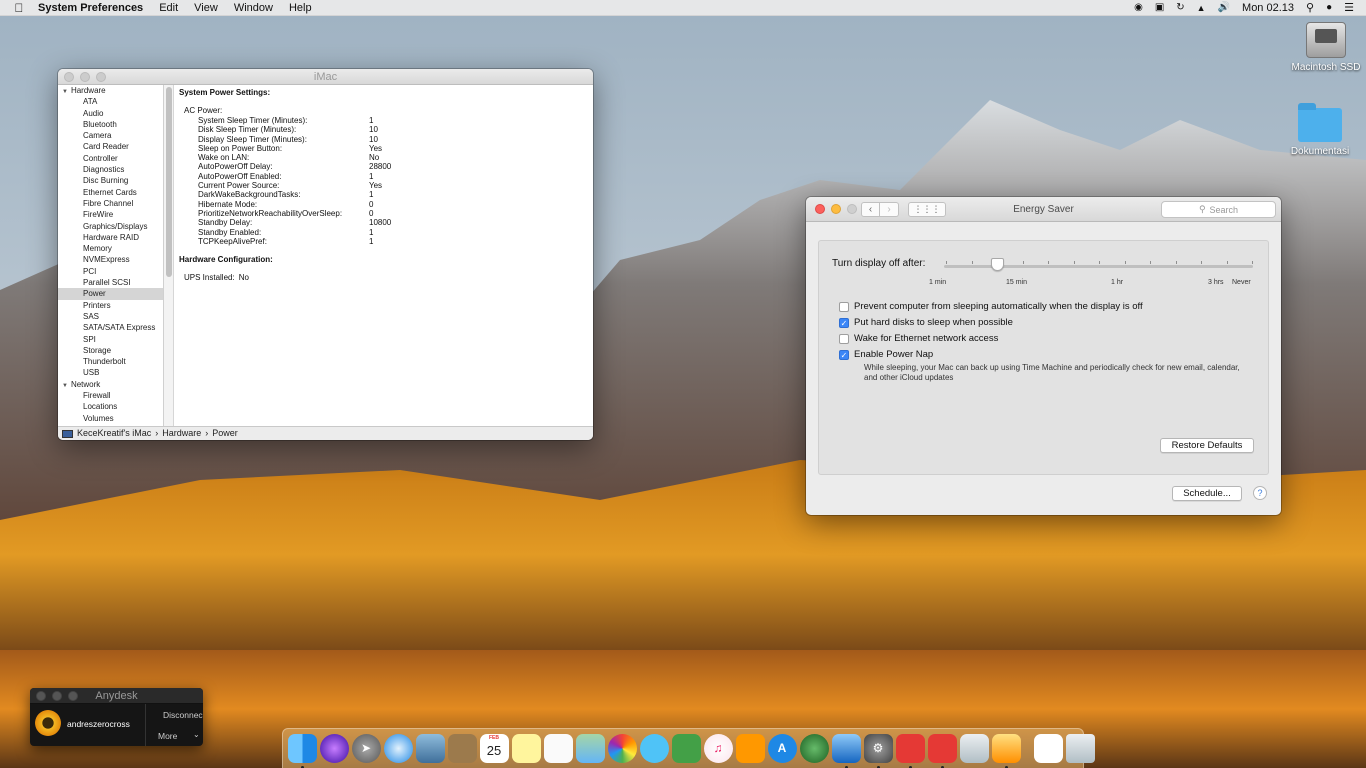  Describe the element at coordinates (334, 748) in the screenshot. I see `siri-icon` at that location.